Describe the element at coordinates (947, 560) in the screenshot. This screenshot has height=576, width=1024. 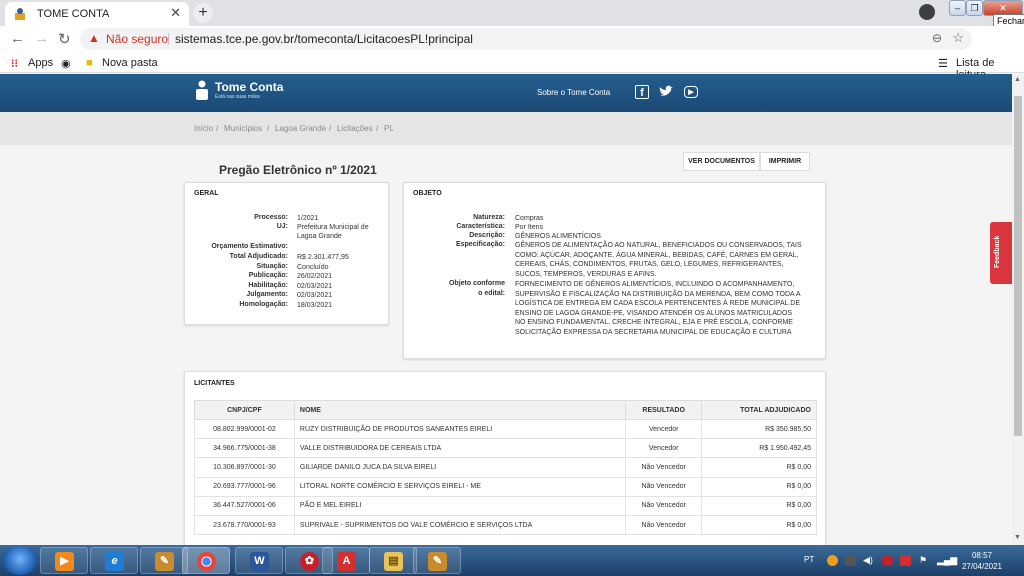
I see `network-signal-icon: ▂▄▆` at that location.